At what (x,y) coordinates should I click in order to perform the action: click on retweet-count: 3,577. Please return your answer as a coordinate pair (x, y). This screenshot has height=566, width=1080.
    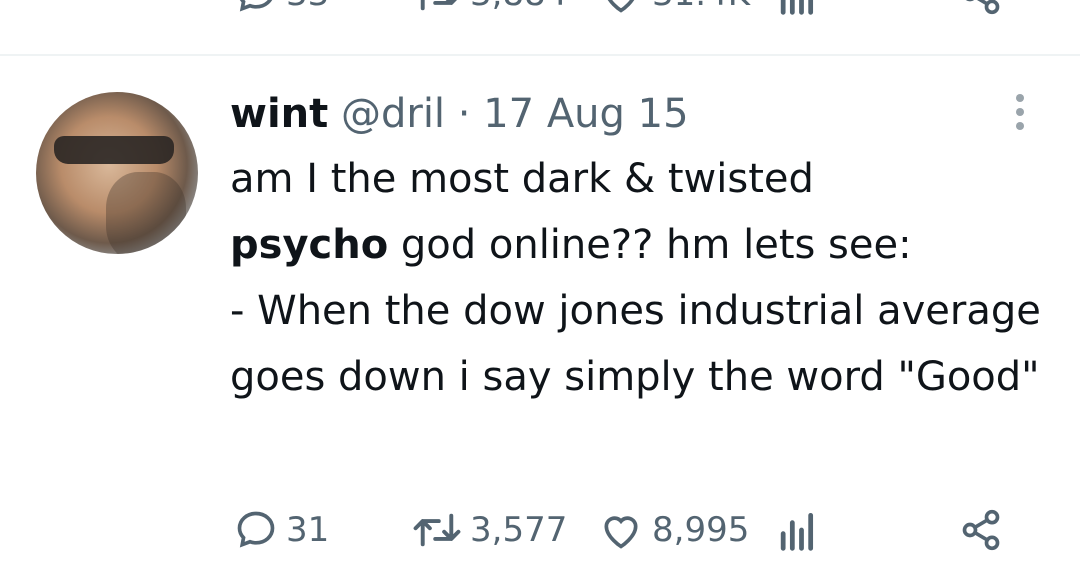
    Looking at the image, I should click on (519, 530).